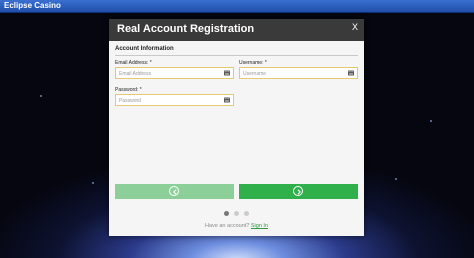 This screenshot has width=474, height=258. I want to click on close-button: X, so click(355, 28).